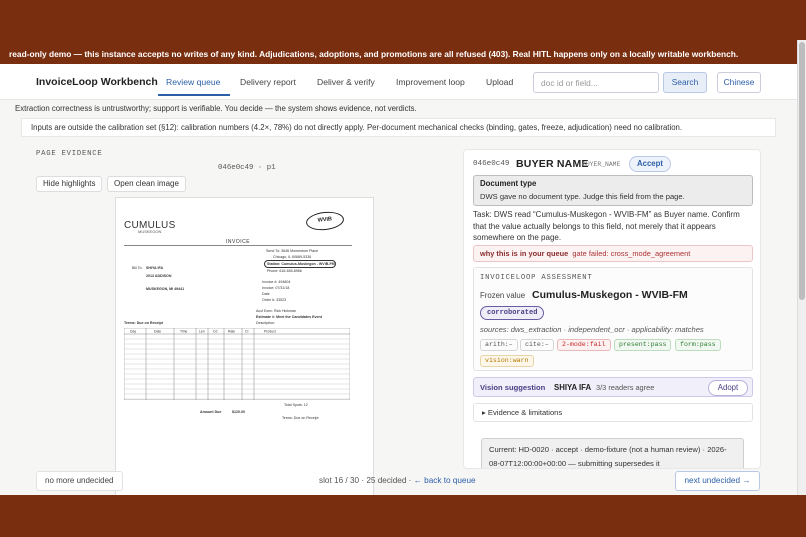  I want to click on evidence-limitations-toggle: ▸ Evidence & limitations, so click(613, 412).